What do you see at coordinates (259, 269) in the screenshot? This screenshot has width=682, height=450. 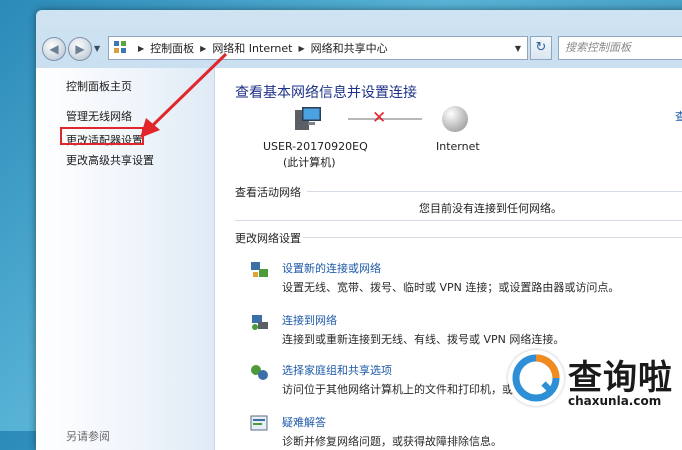 I see `new-connection-icon` at bounding box center [259, 269].